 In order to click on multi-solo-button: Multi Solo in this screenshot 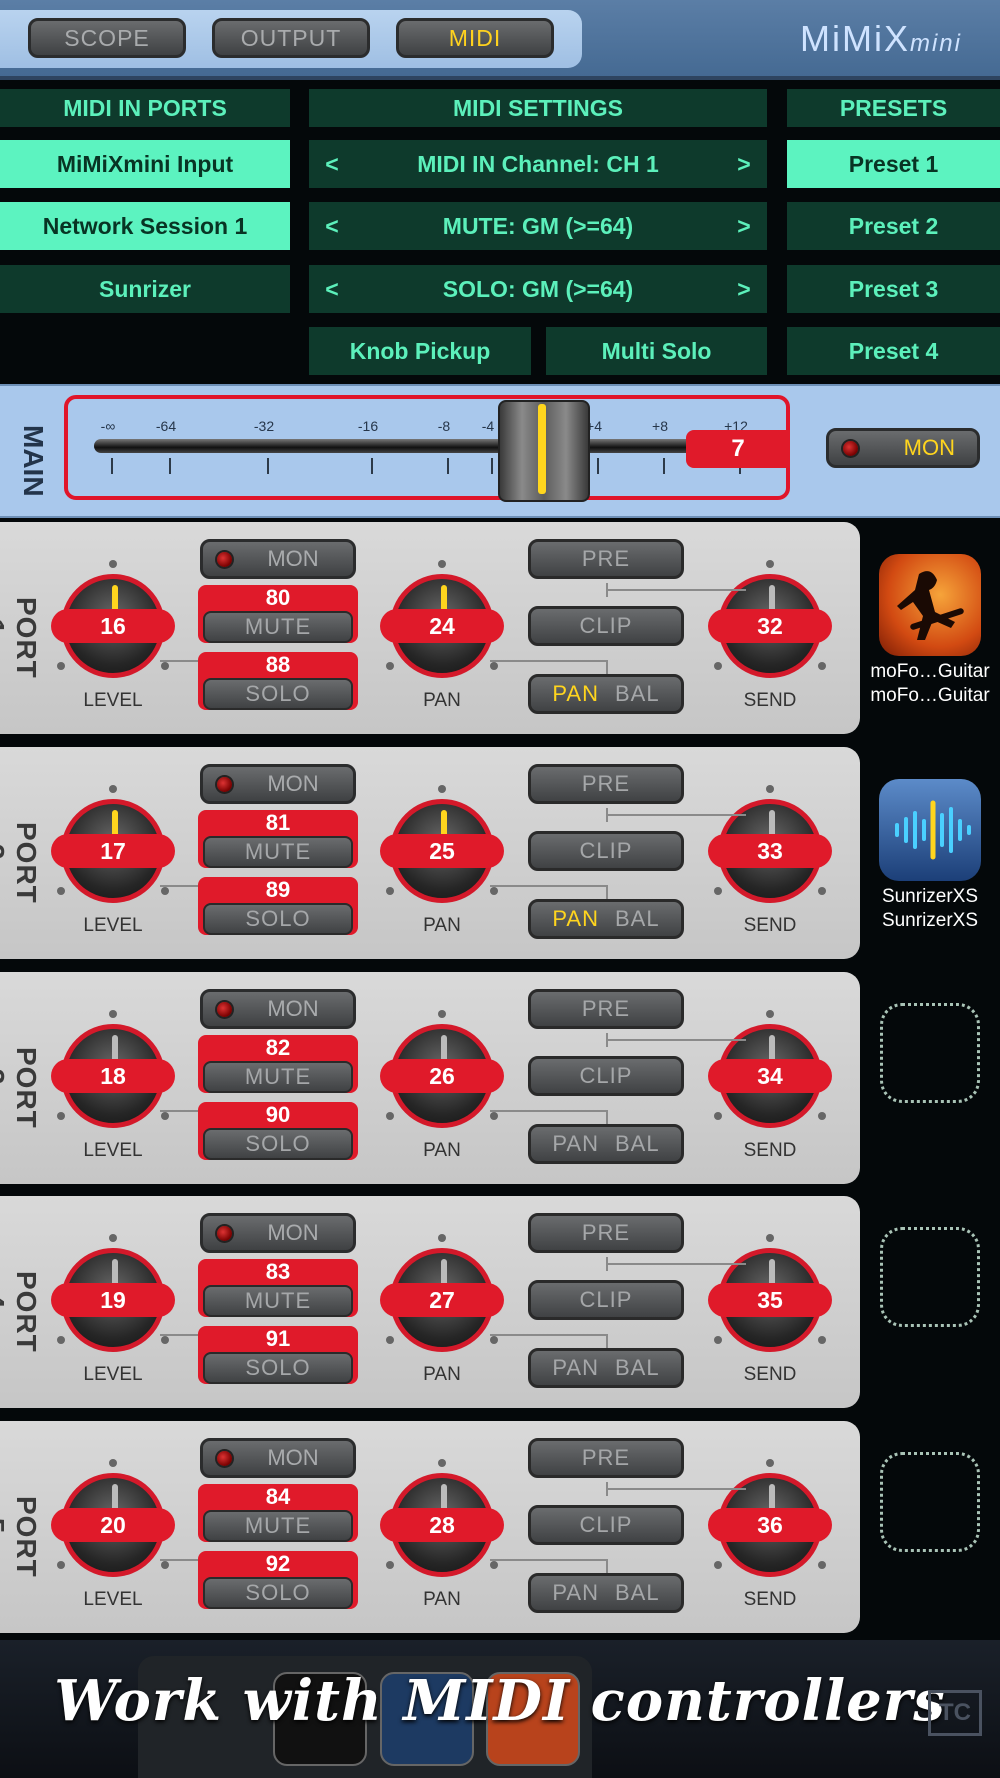, I will do `click(656, 351)`.